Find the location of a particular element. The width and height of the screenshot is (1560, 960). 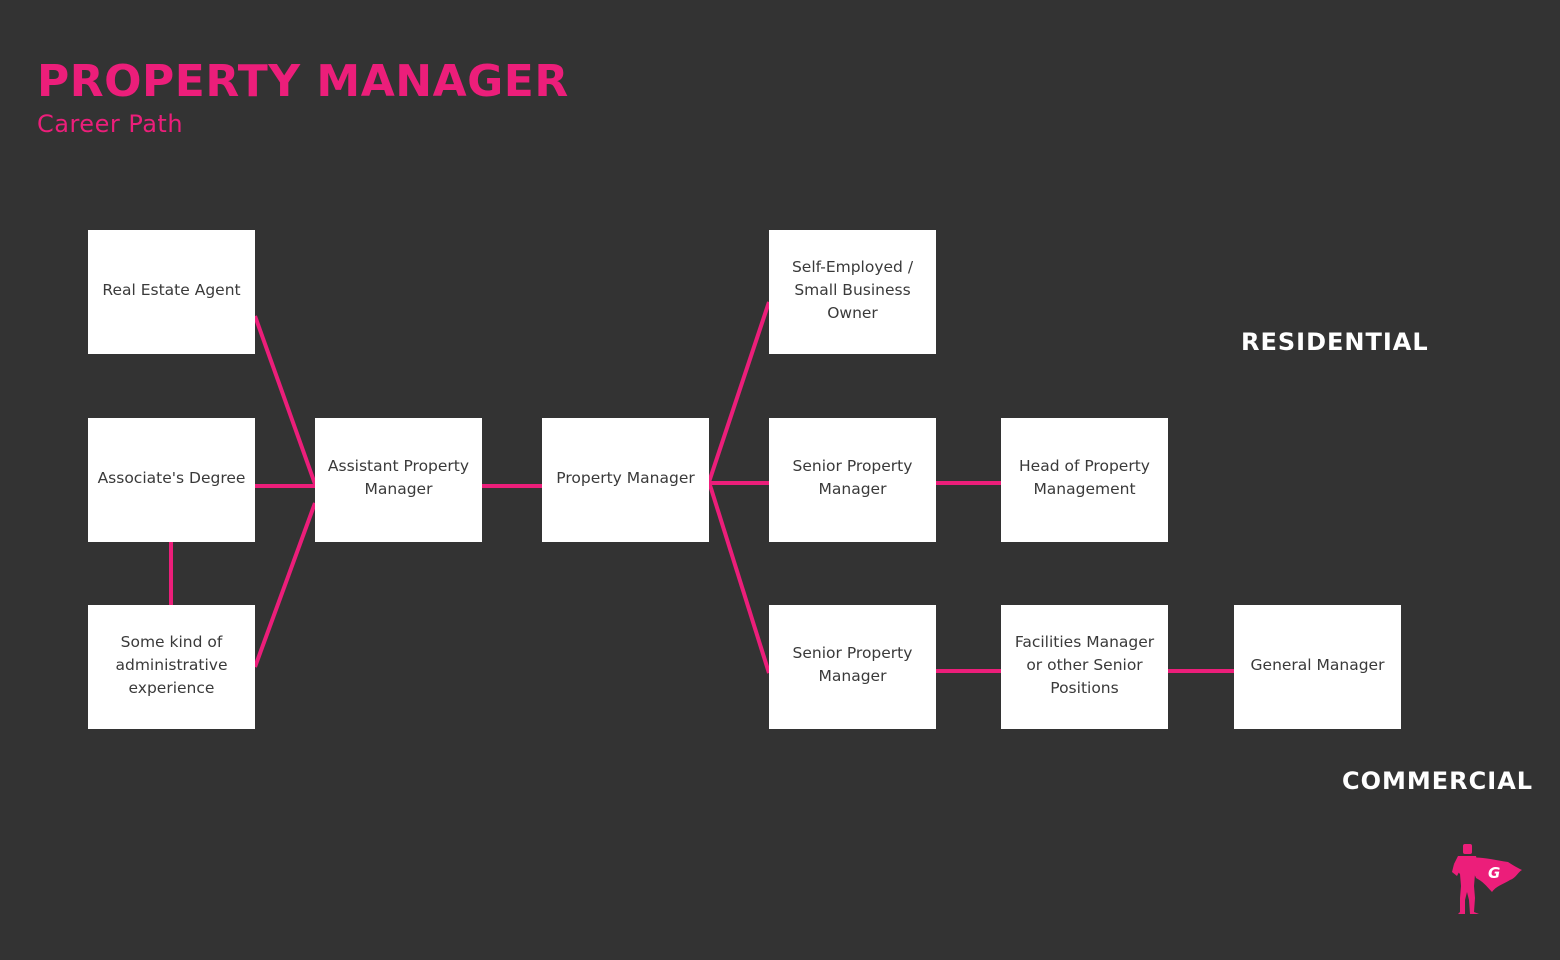

node-label: General Manager is located at coordinates (1317, 664).